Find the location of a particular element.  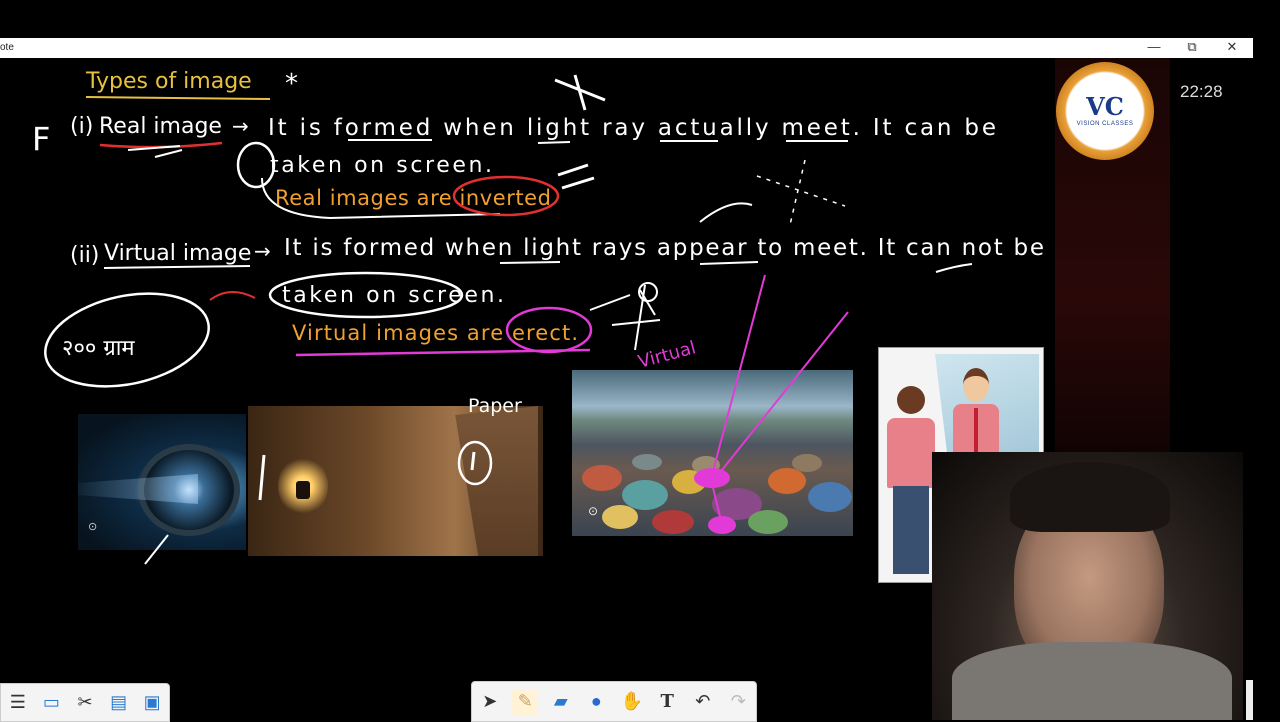

real-term: Real image is located at coordinates (160, 126).